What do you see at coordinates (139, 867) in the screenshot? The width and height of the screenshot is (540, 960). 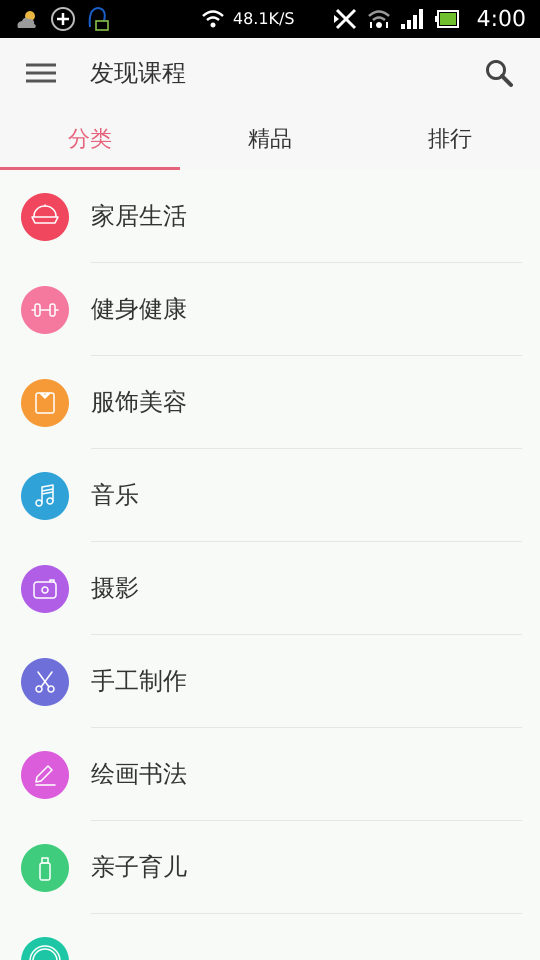 I see `category-label: 亲子育儿` at bounding box center [139, 867].